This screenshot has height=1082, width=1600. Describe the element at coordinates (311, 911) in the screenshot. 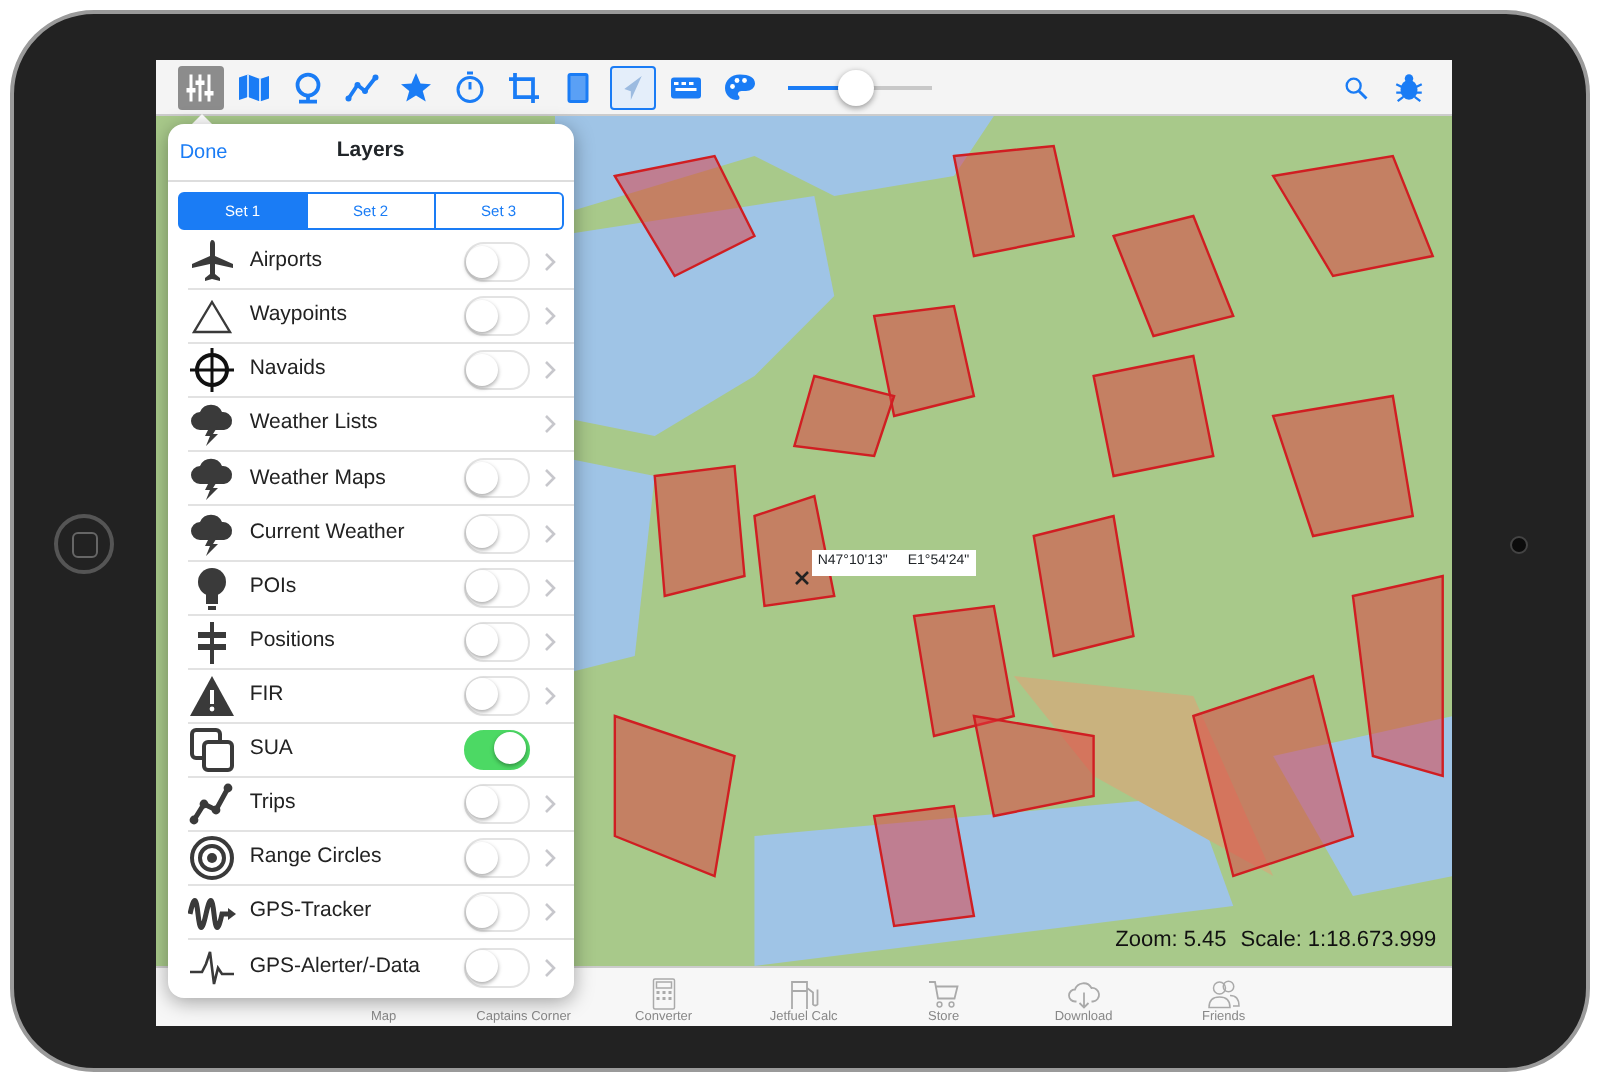

I see `layer-name: GPS-Tracker` at that location.